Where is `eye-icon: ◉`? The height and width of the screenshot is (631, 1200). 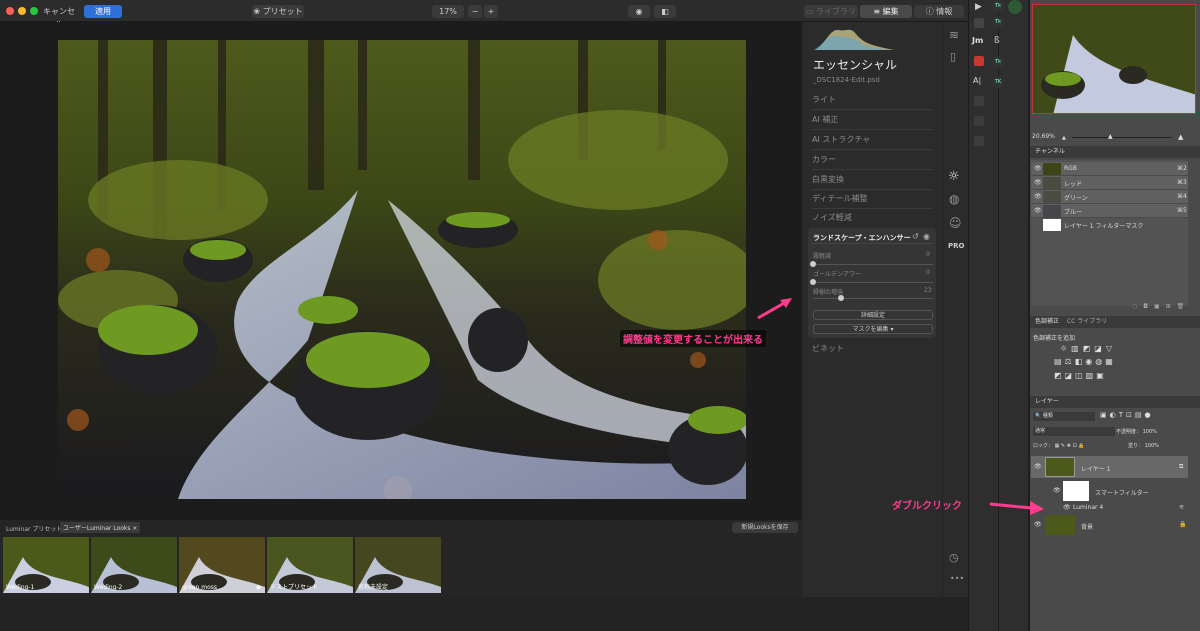 eye-icon: ◉ is located at coordinates (639, 11).